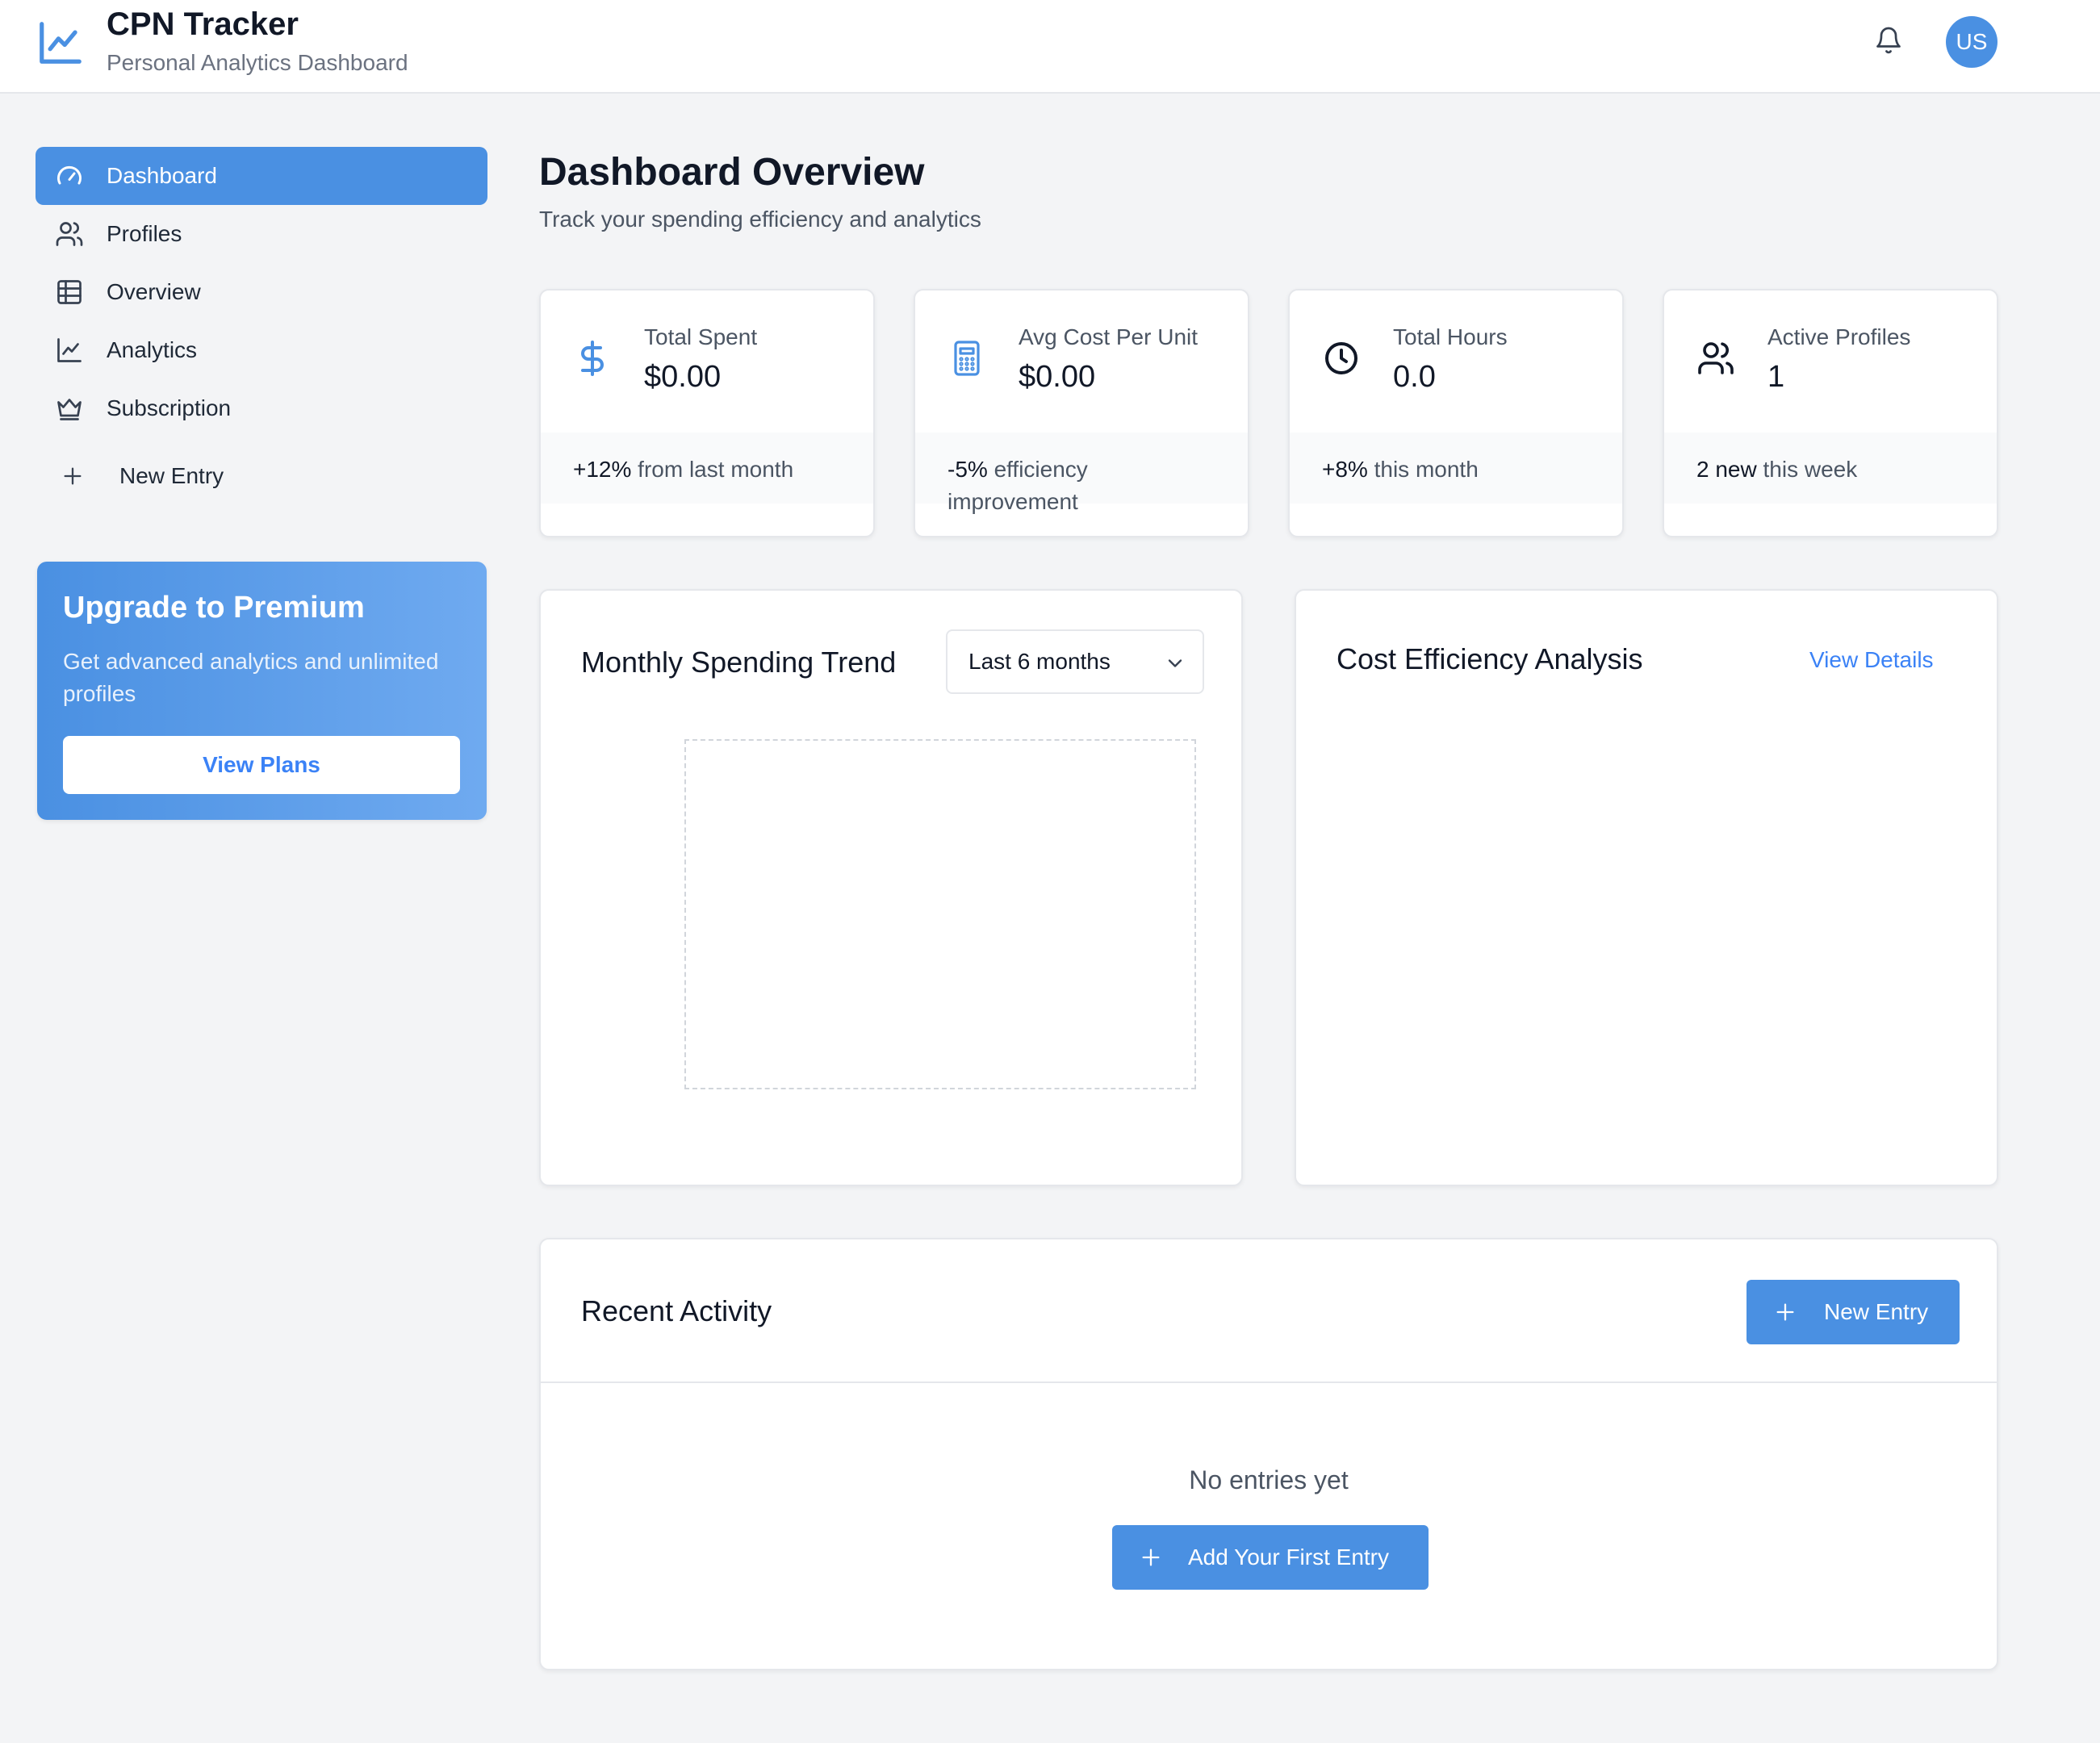 The width and height of the screenshot is (2100, 1743). I want to click on stat-label: Active Profiles, so click(1839, 336).